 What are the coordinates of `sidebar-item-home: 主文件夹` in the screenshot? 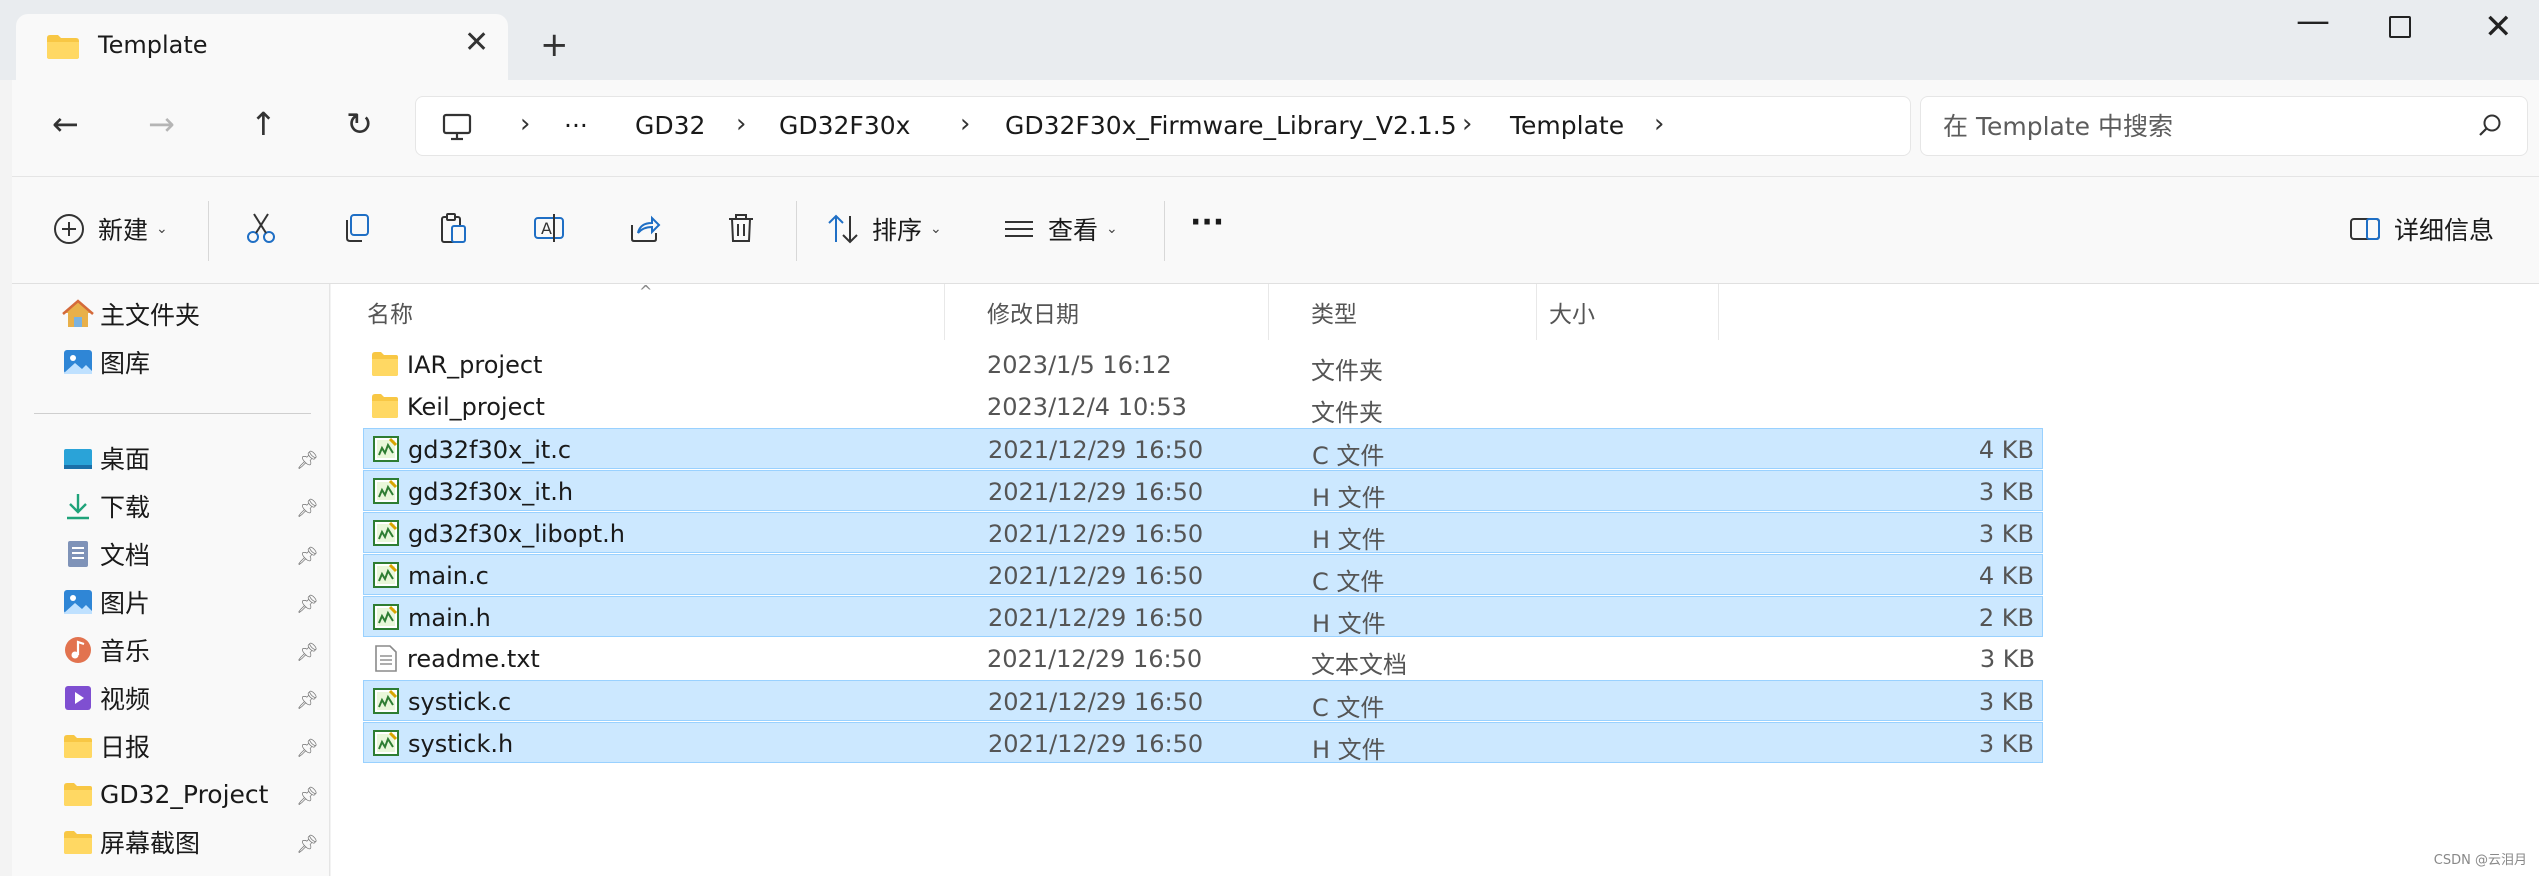 It's located at (131, 314).